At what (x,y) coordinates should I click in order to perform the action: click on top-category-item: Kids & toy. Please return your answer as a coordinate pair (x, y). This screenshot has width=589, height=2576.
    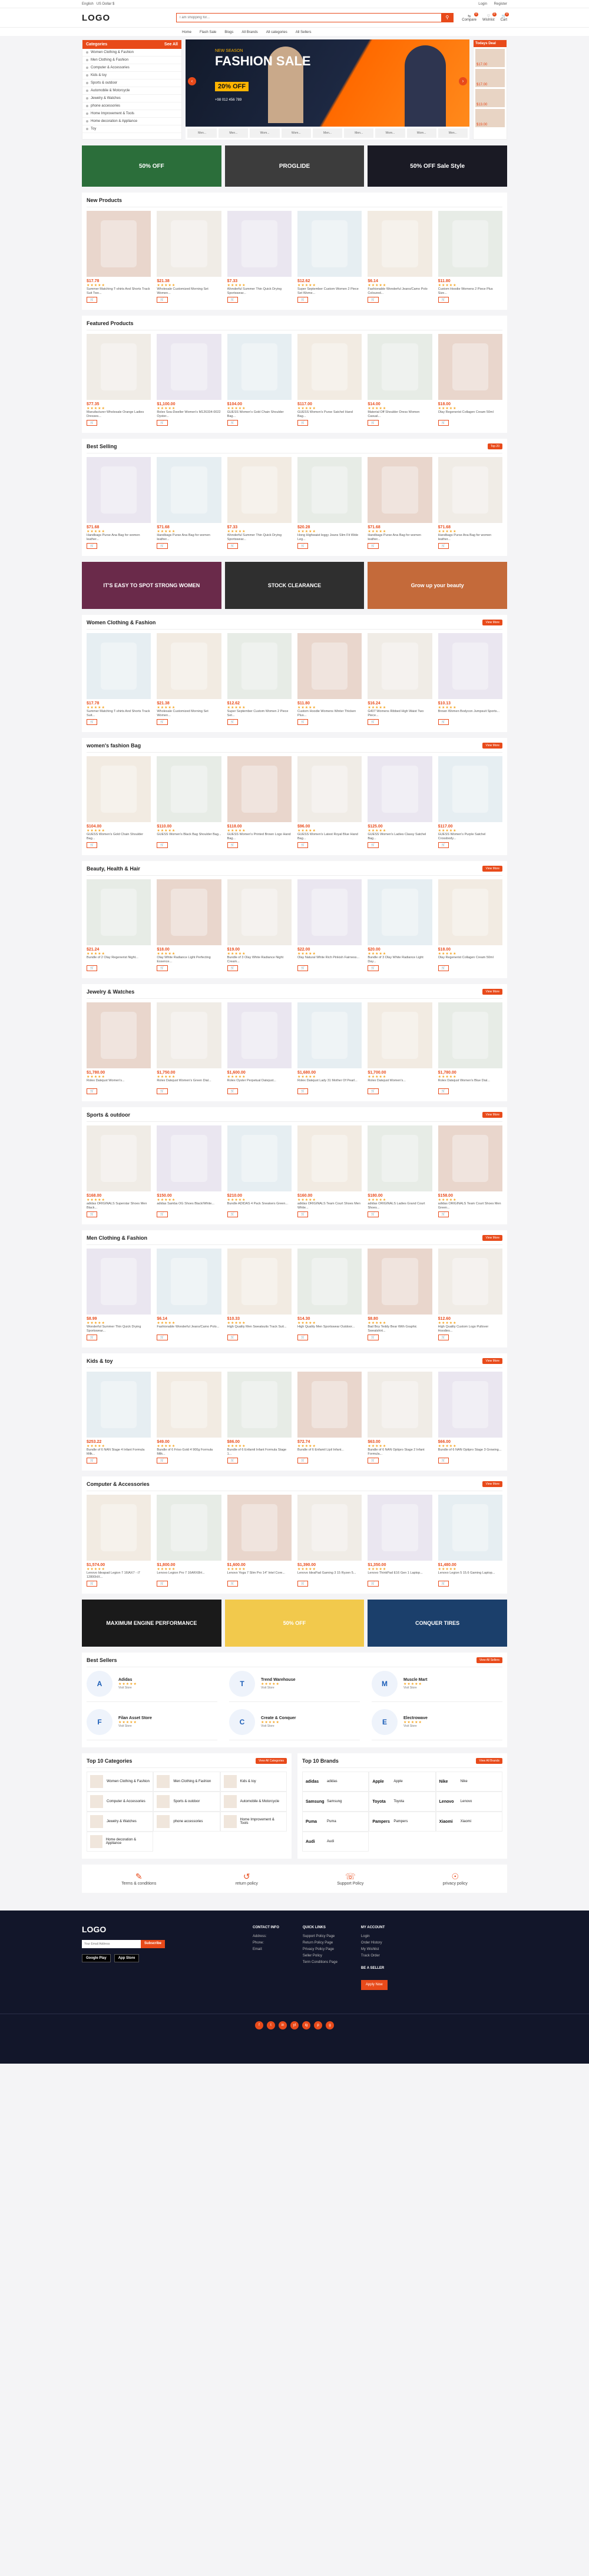
    Looking at the image, I should click on (253, 1782).